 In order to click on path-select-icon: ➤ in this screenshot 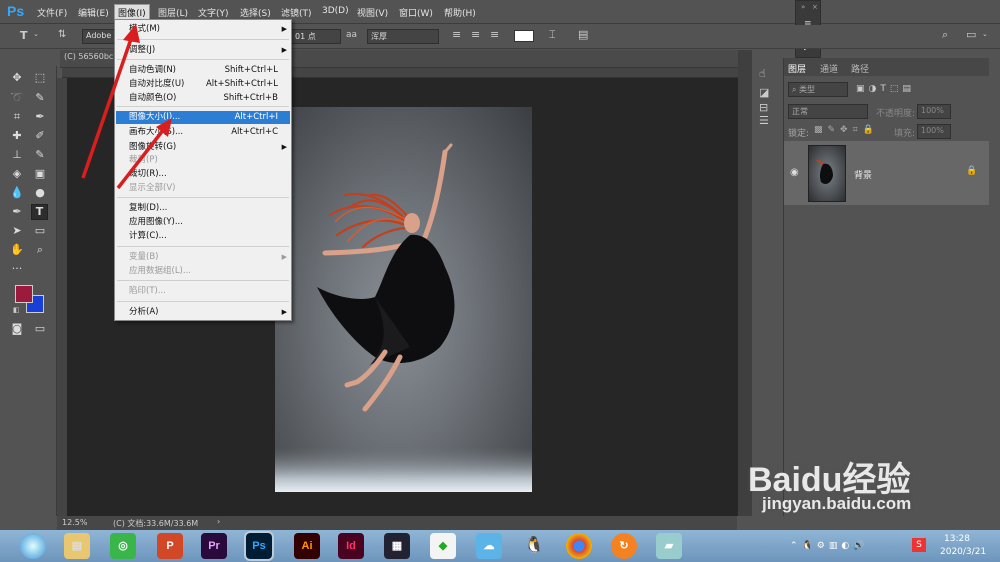, I will do `click(17, 231)`.